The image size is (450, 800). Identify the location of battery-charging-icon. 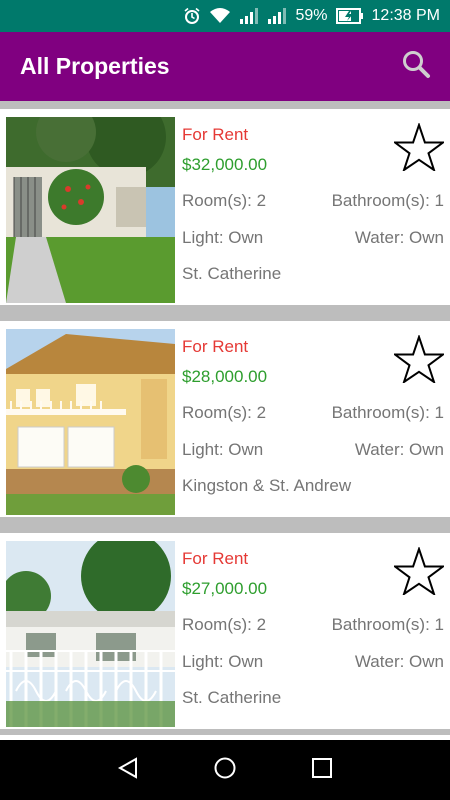
(349, 16).